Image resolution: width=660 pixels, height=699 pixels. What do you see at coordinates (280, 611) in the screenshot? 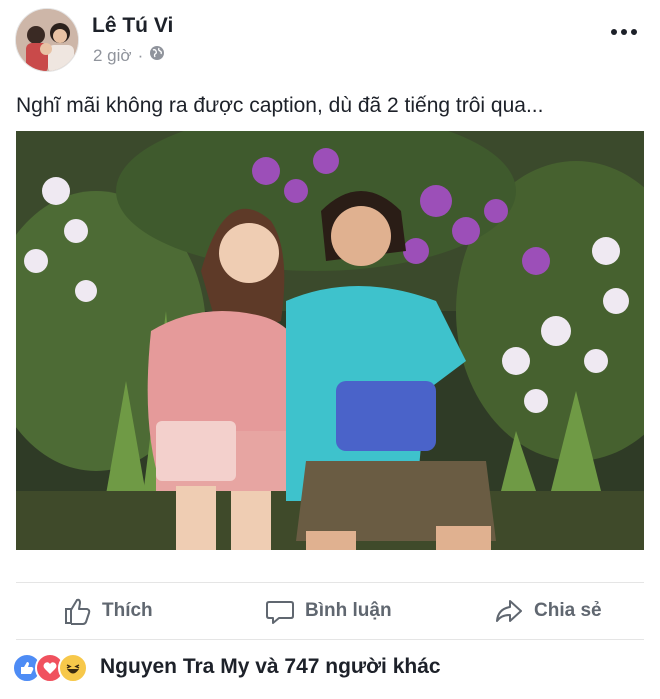
I see `comment-icon` at bounding box center [280, 611].